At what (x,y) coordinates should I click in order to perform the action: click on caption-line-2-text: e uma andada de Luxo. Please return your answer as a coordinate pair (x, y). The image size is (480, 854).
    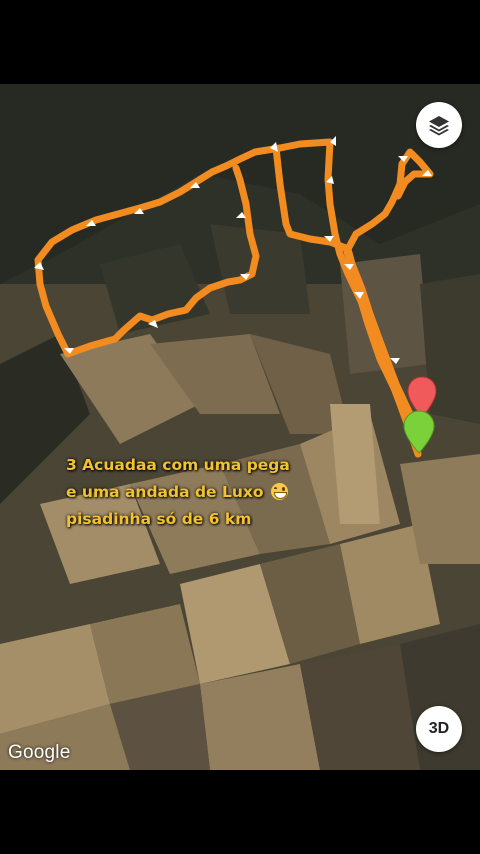
    Looking at the image, I should click on (165, 492).